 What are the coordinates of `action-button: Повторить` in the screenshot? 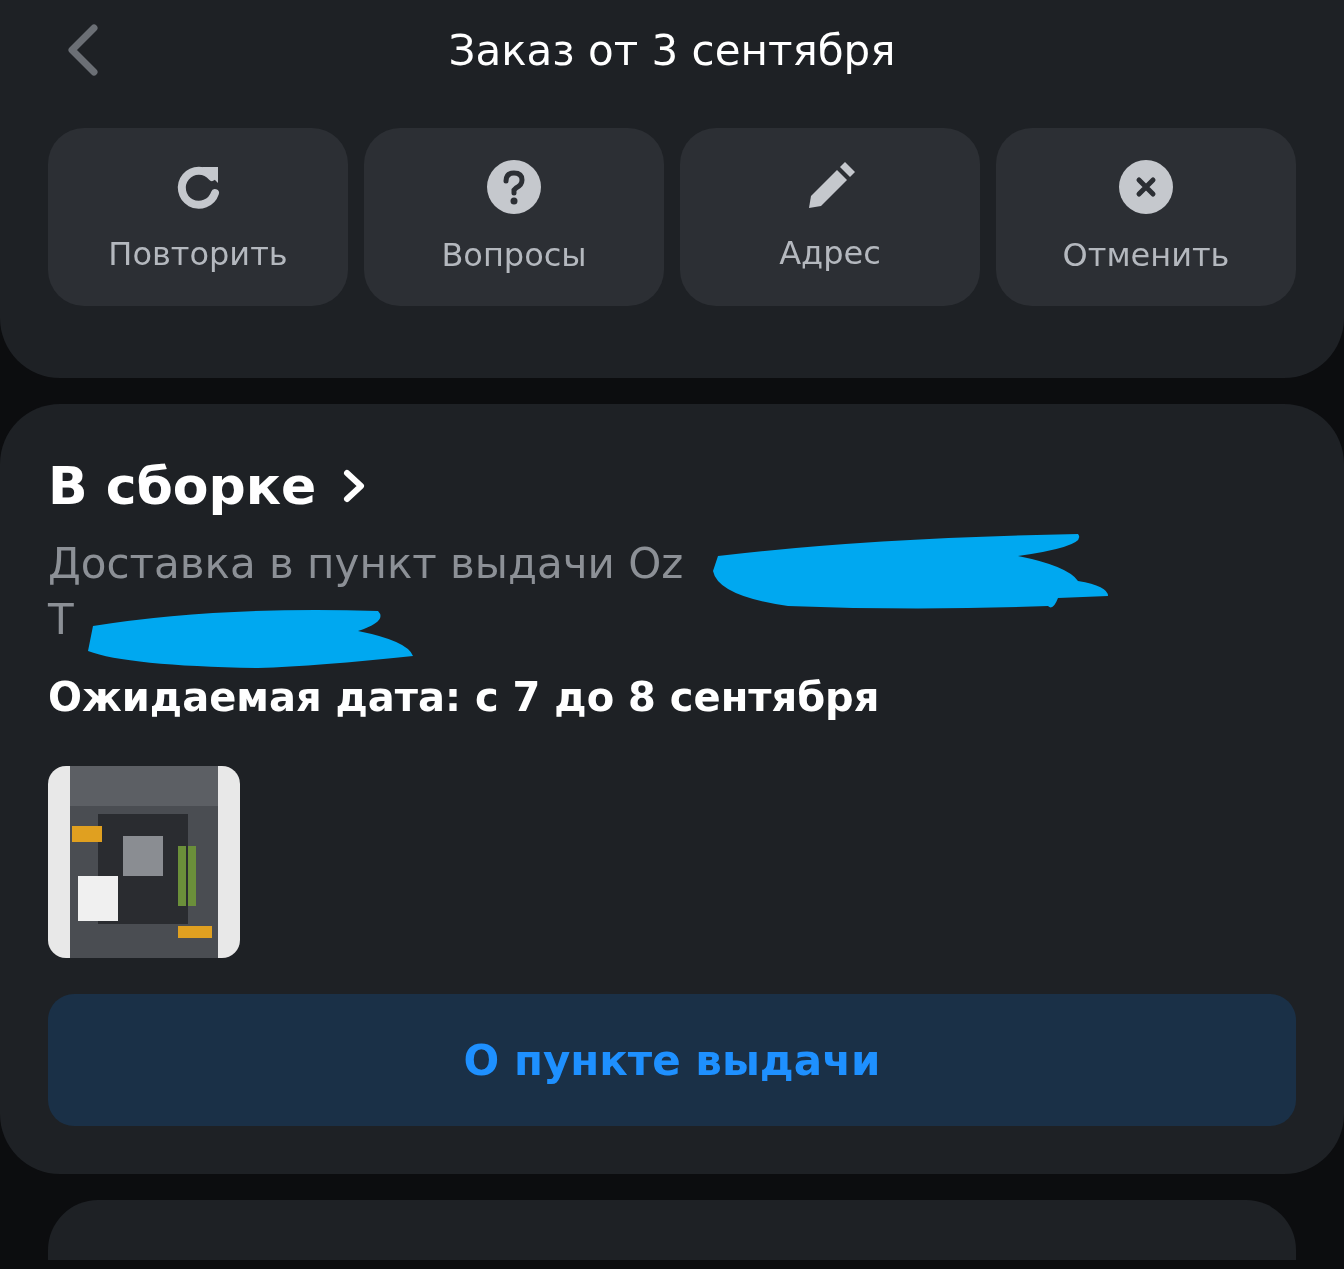 It's located at (198, 217).